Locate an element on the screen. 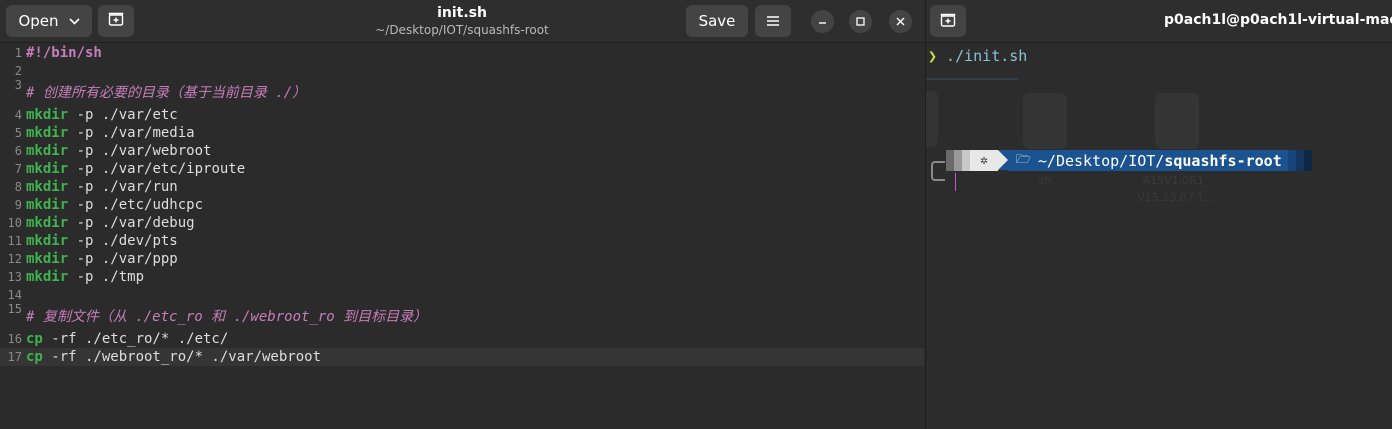 The width and height of the screenshot is (1392, 429). terminal-header-bar: p0ach1l@p0ach1l-virtual-machin is located at coordinates (1159, 21).